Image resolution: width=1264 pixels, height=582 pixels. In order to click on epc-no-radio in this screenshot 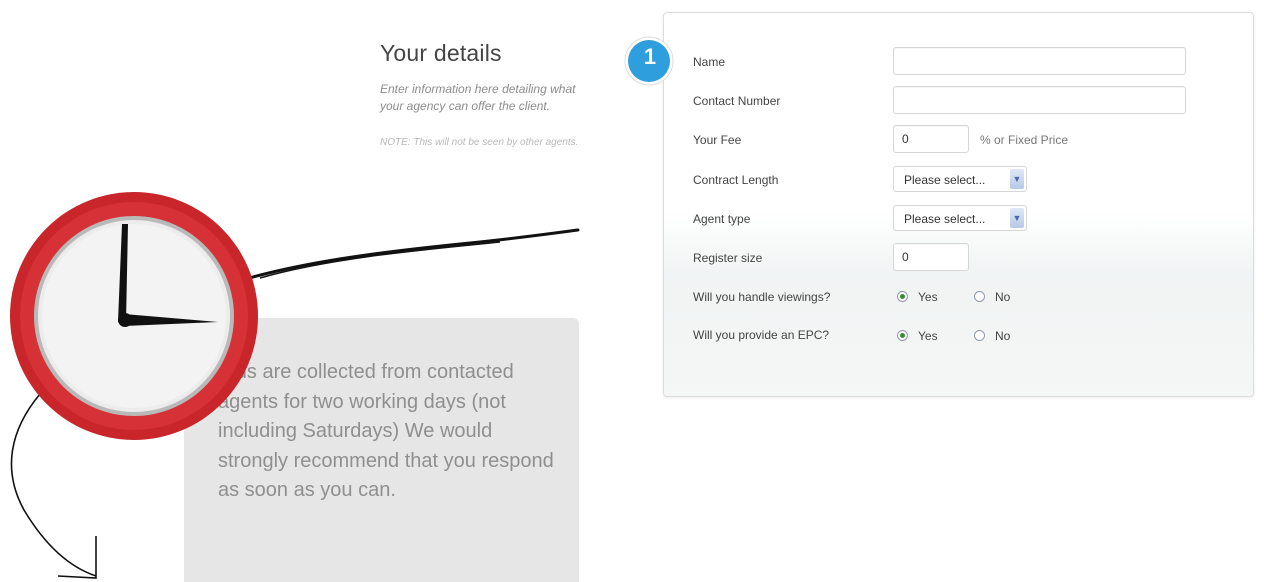, I will do `click(979, 335)`.